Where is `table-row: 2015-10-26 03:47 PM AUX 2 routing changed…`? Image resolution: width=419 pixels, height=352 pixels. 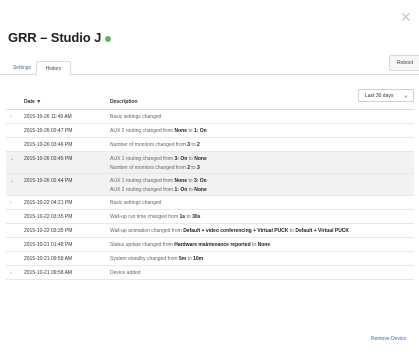
table-row: 2015-10-26 03:47 PM AUX 2 routing changed… is located at coordinates (210, 131).